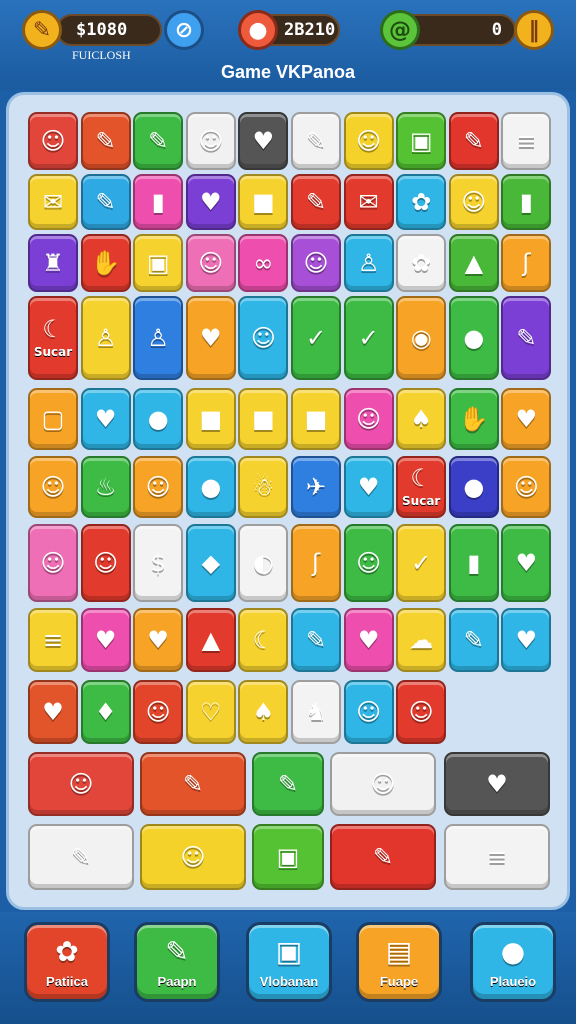 The image size is (576, 1024). I want to click on menu-button-vlobanan: ▣ Vlobanan, so click(289, 962).